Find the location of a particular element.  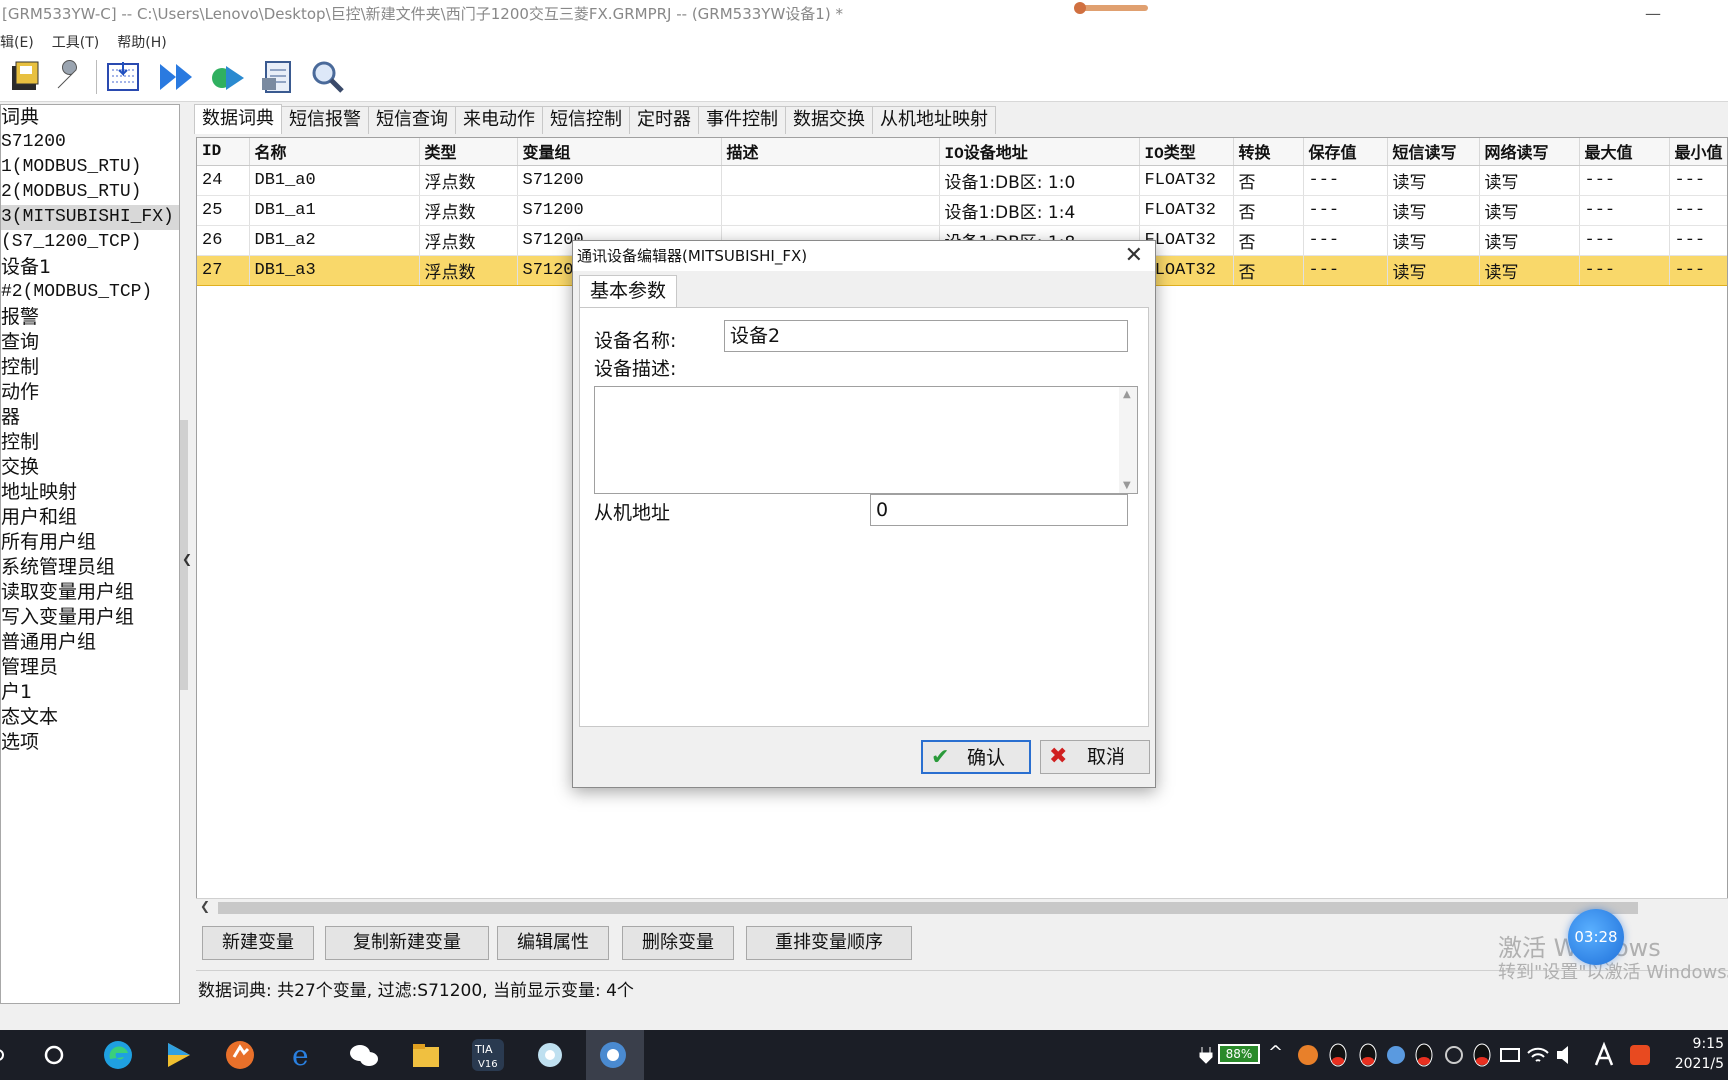

tree-item: 报警 is located at coordinates (90, 317).